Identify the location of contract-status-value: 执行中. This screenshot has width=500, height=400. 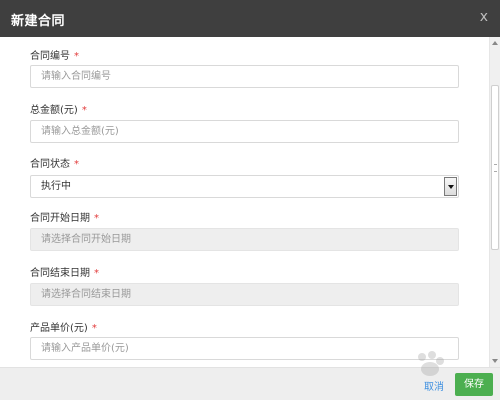
(56, 186).